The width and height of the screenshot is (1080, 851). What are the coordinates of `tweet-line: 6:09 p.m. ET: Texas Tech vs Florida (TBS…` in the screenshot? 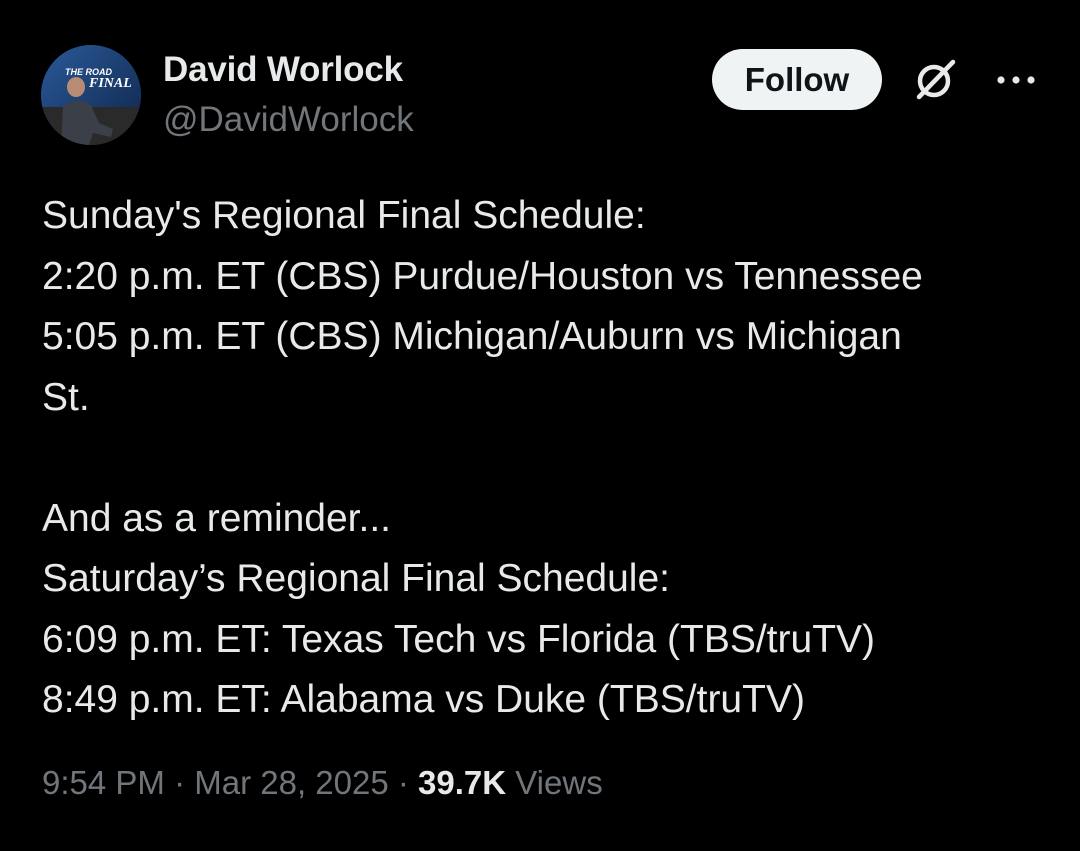 It's located at (459, 639).